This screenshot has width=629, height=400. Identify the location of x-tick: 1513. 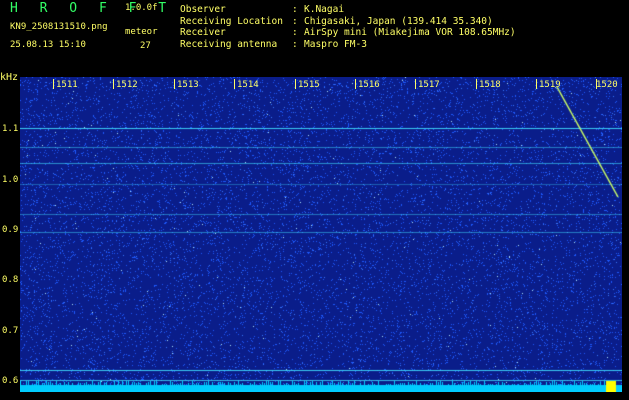
(188, 85).